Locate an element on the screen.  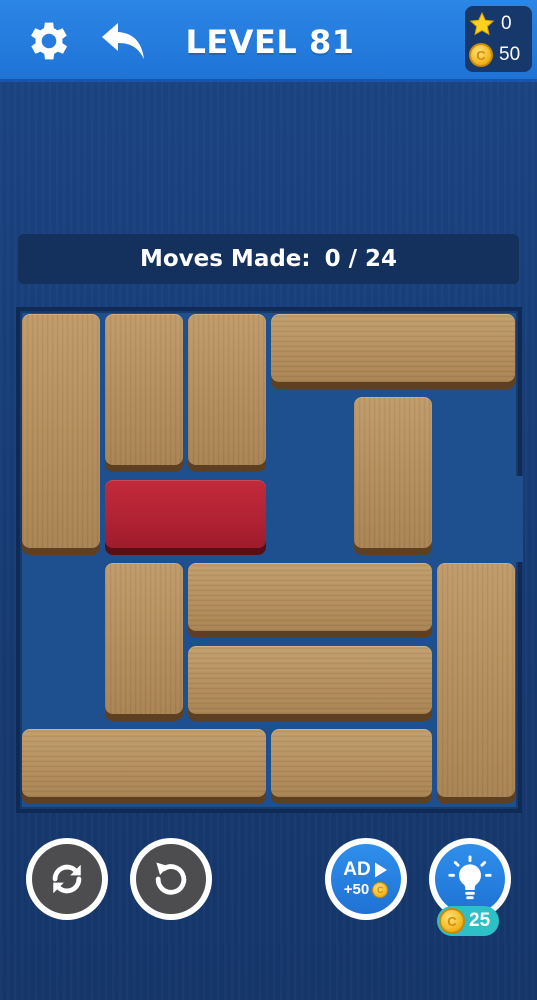
lightbulb-icon is located at coordinates (470, 877).